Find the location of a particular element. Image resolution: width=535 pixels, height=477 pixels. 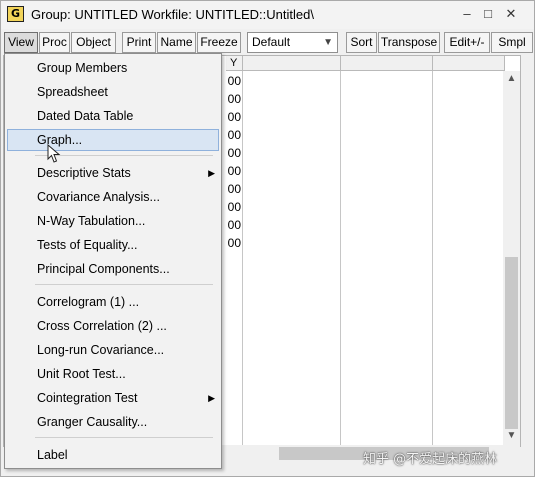

mouse-pointer-icon is located at coordinates (54, 153).